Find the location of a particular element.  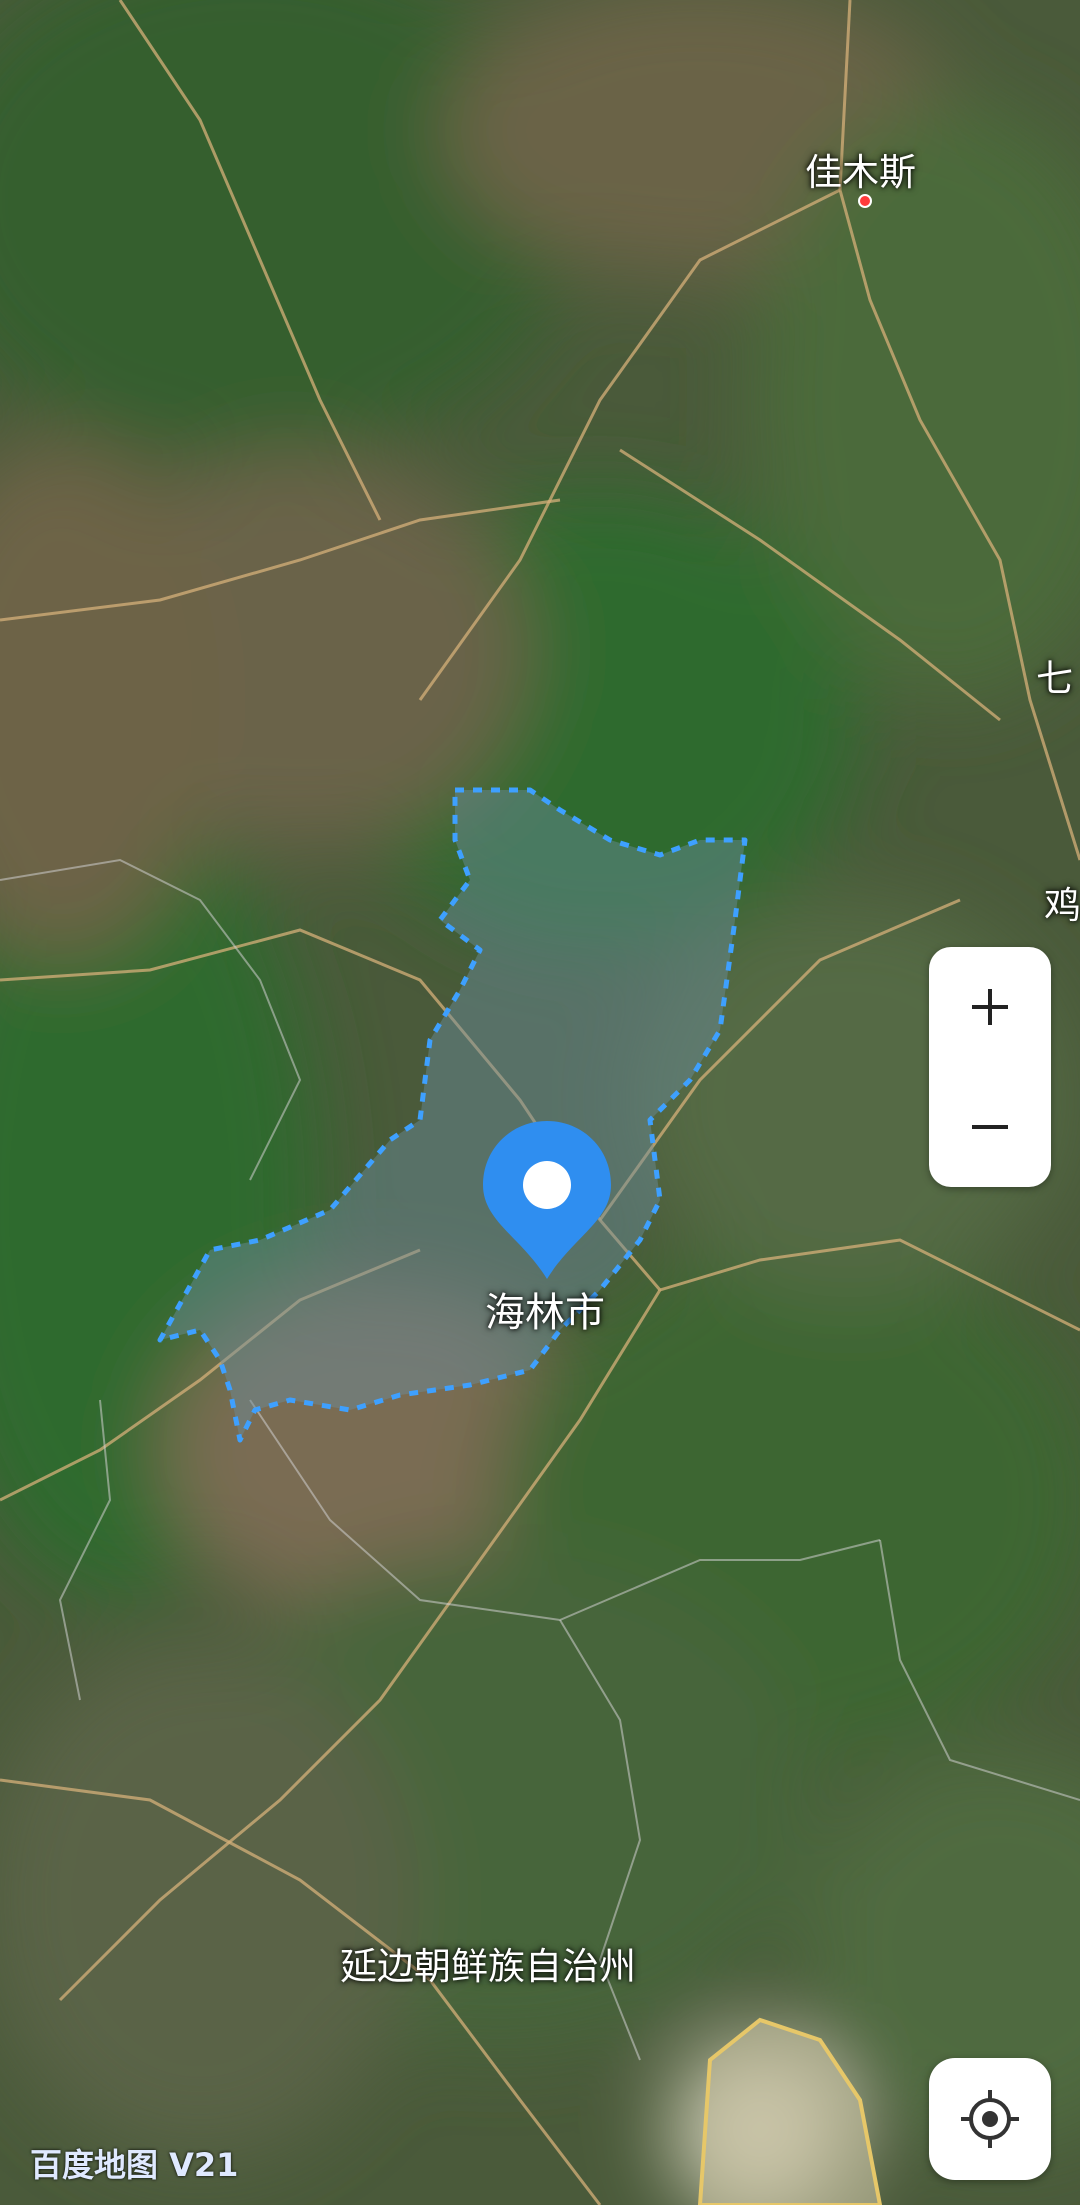

zoom-control is located at coordinates (990, 1067).